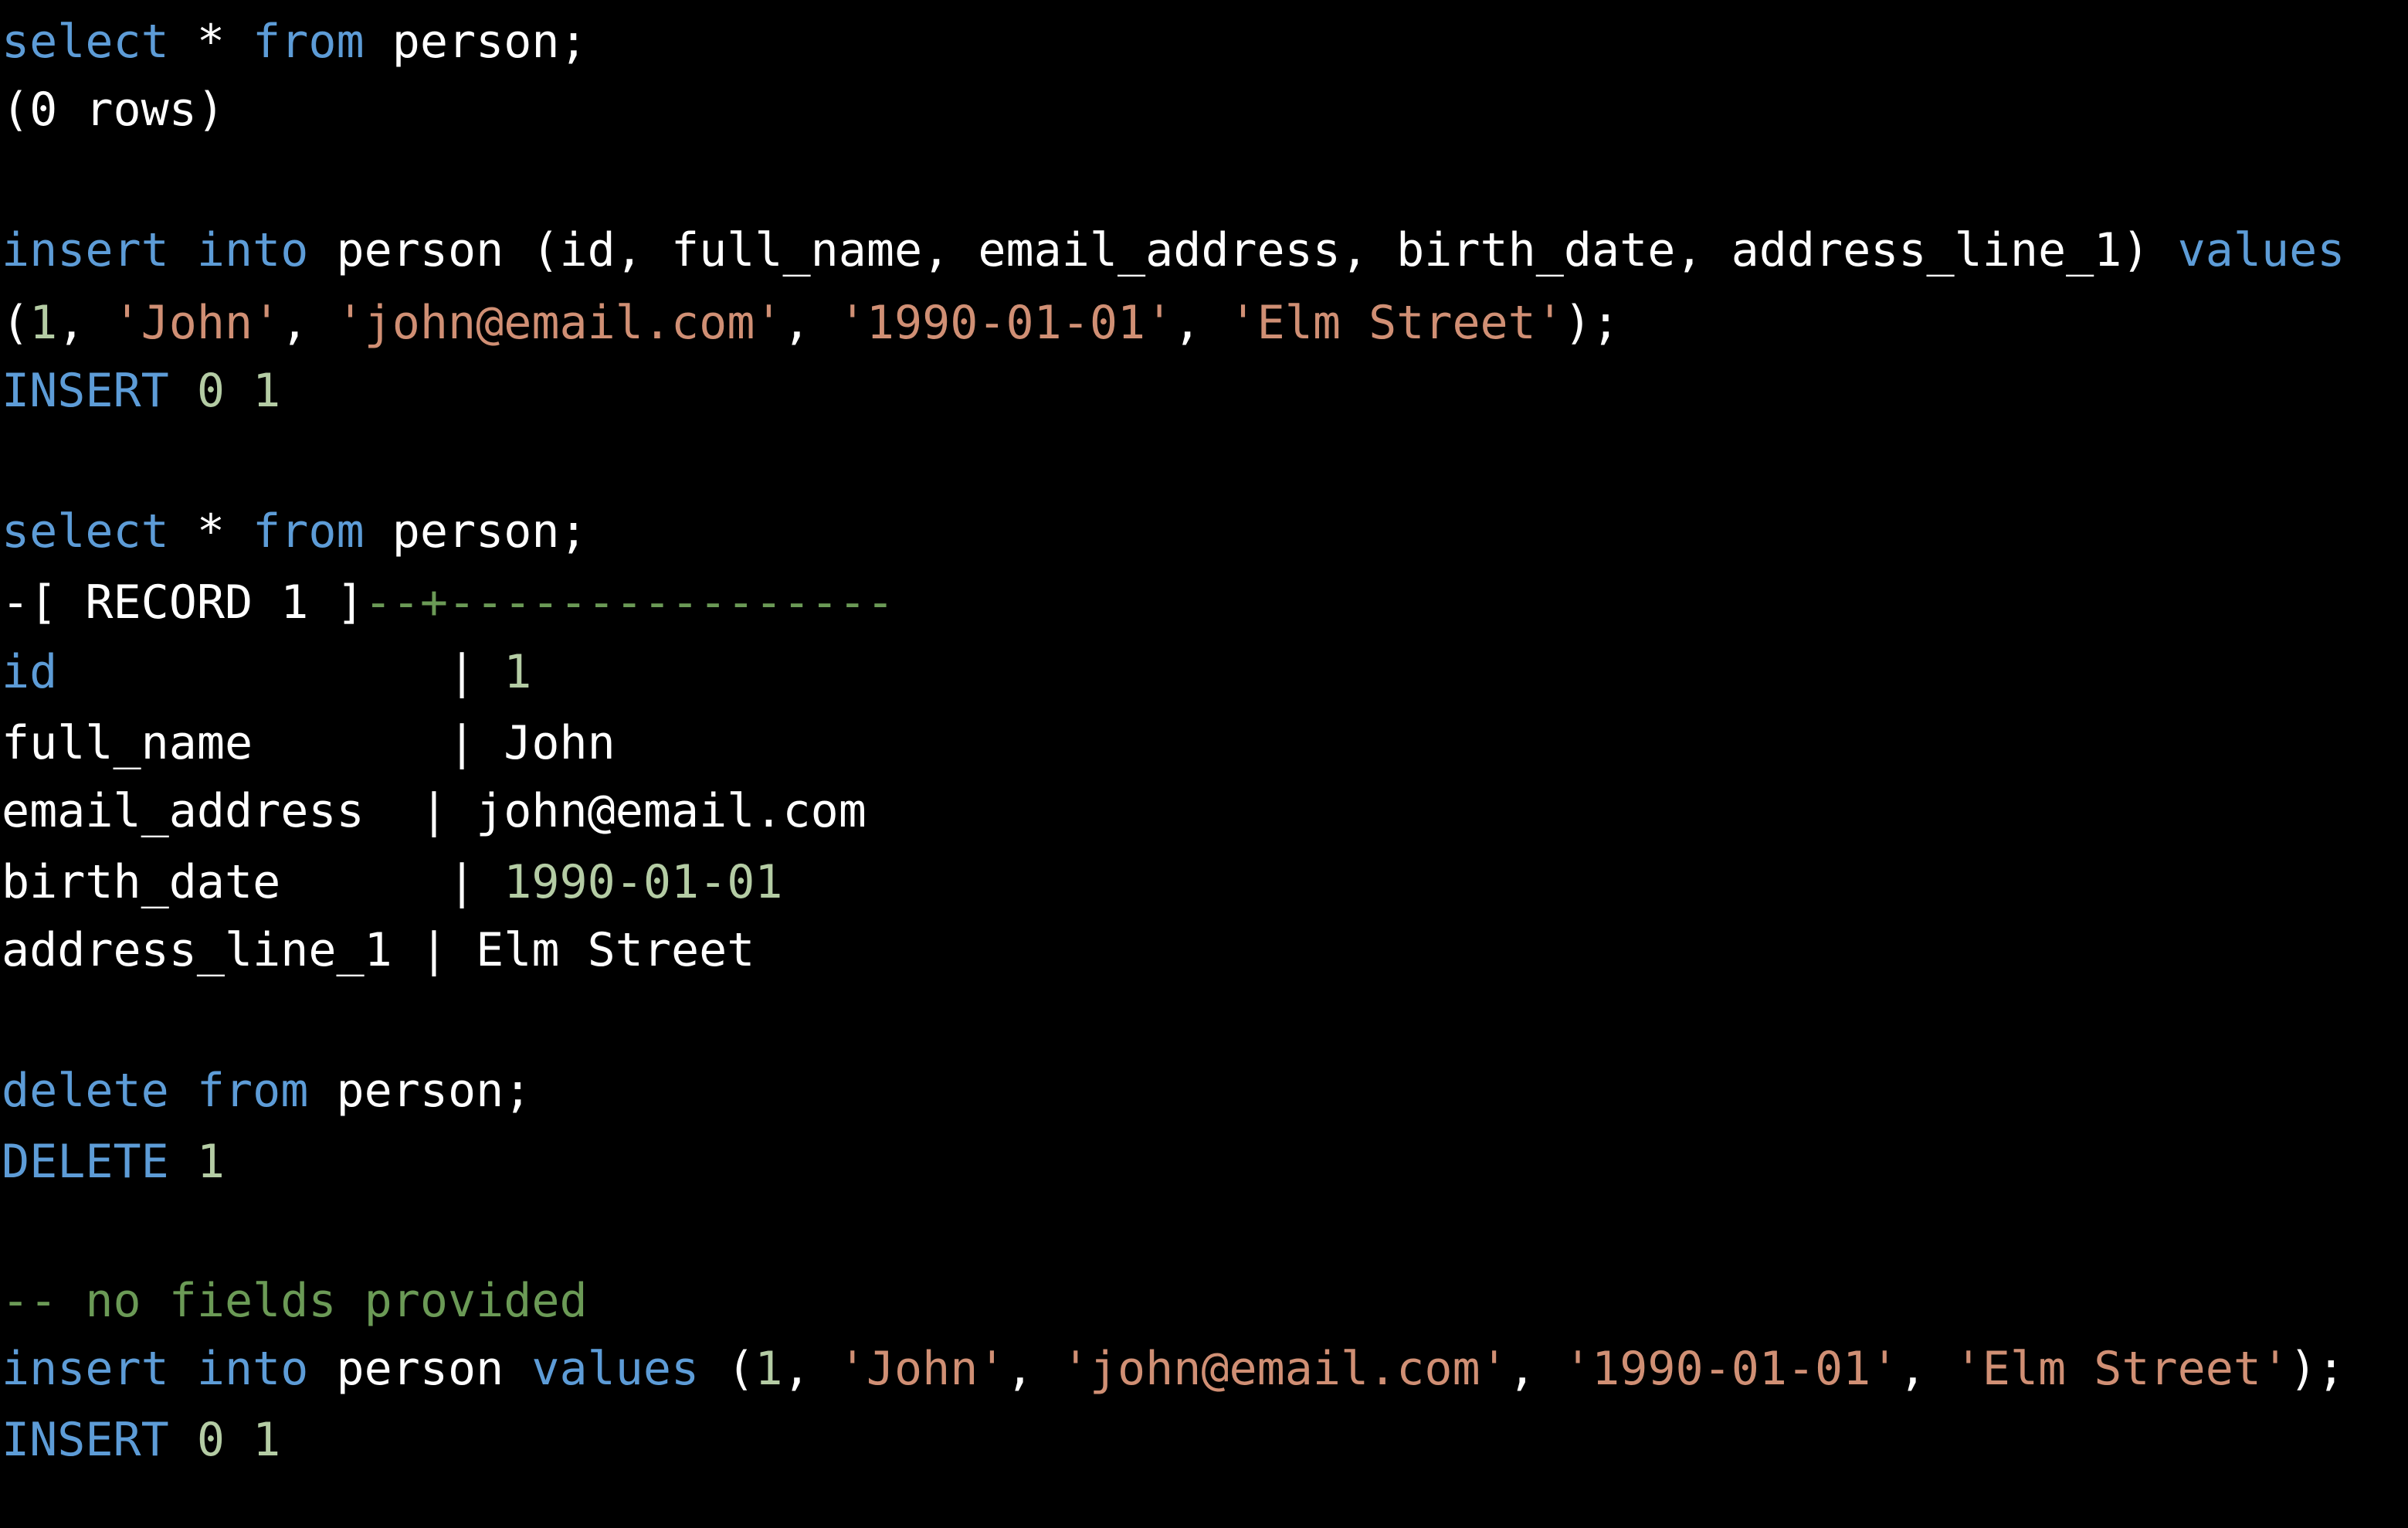 The width and height of the screenshot is (2408, 1528). I want to click on result-insert-2: INSERT 0 1, so click(141, 1440).